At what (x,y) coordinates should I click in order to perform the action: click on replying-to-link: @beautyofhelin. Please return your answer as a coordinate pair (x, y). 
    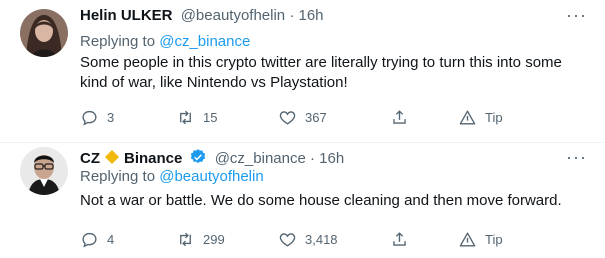
    Looking at the image, I should click on (211, 176).